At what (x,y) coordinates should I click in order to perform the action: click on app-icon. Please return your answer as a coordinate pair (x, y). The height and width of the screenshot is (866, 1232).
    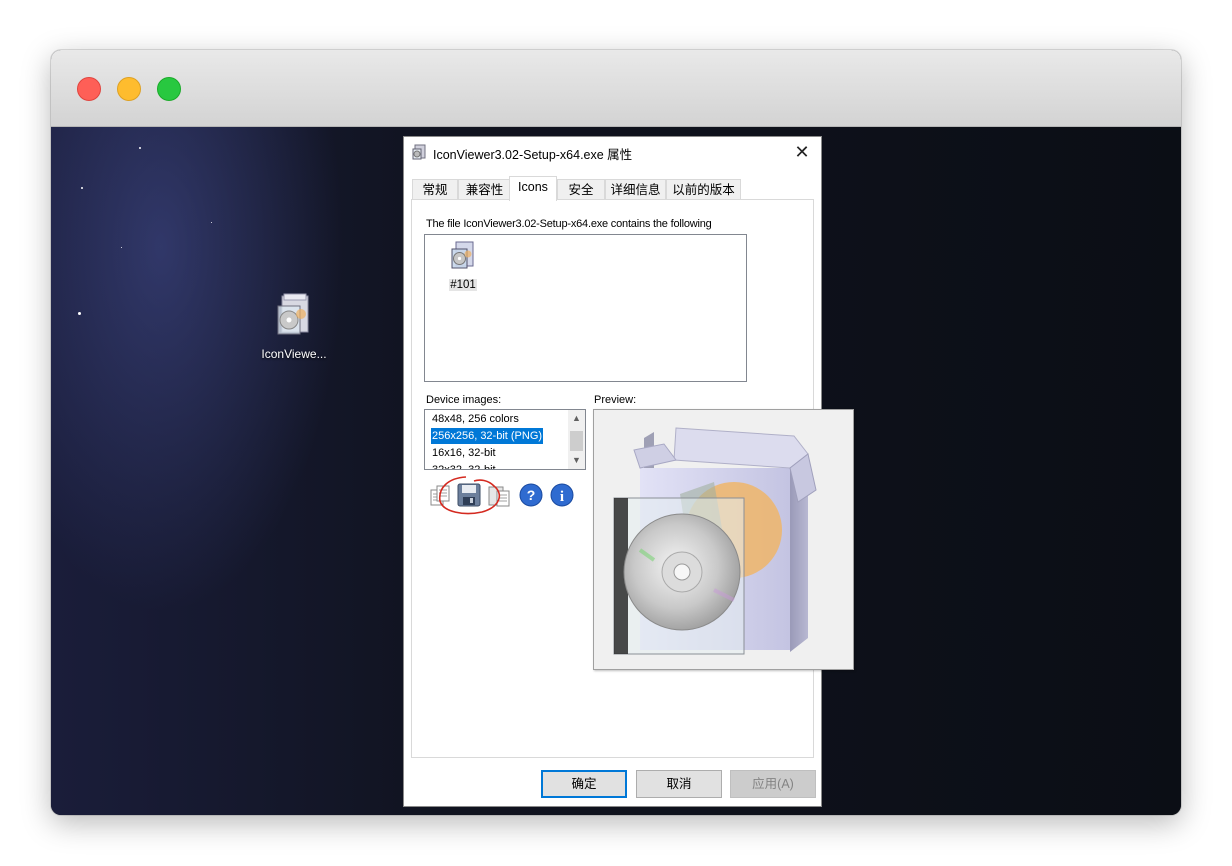
    Looking at the image, I should click on (419, 152).